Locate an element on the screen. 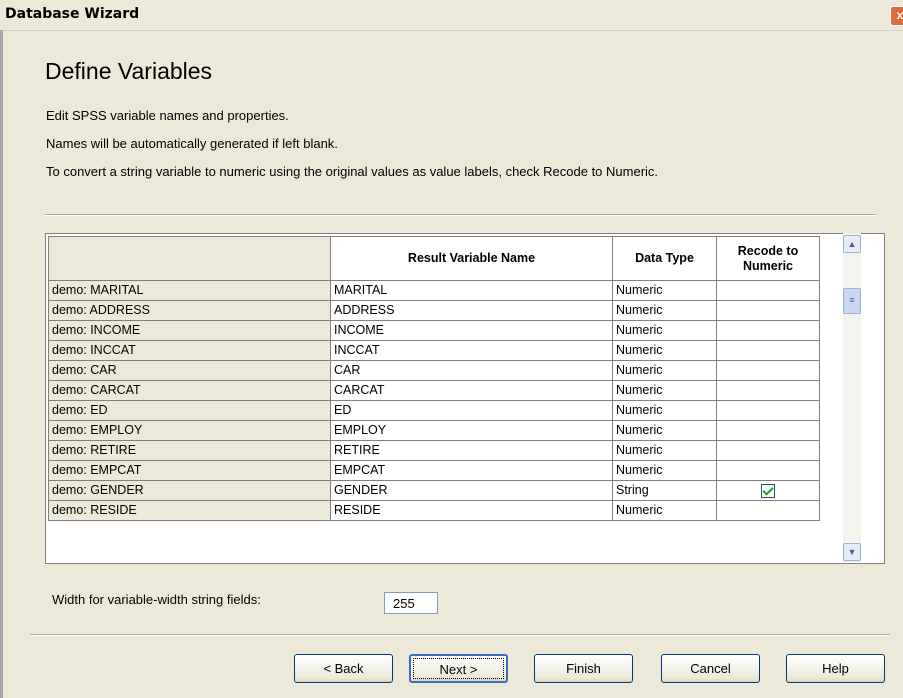 This screenshot has width=903, height=698. row-source-cell: demo: CAR is located at coordinates (189, 370).